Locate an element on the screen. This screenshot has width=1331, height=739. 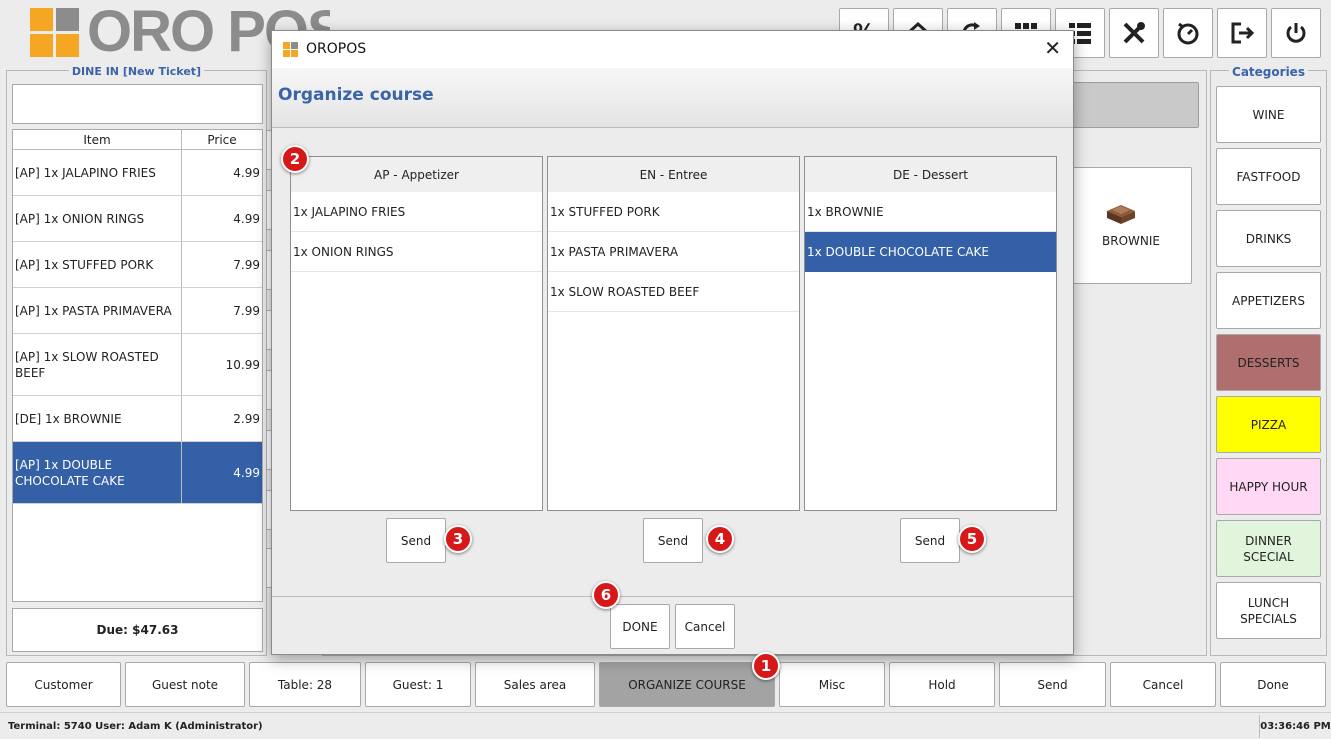
menu-group-bar is located at coordinates (1134, 105).